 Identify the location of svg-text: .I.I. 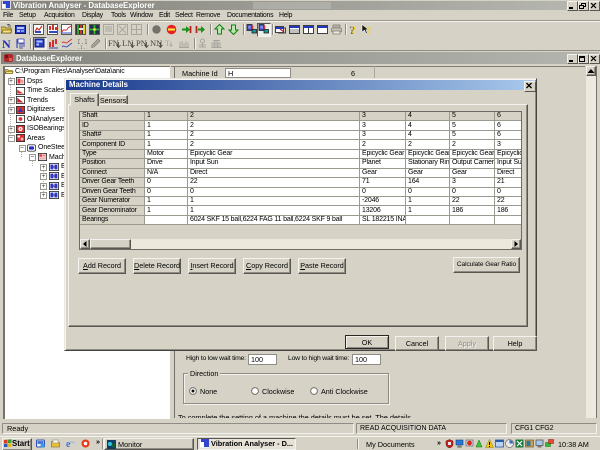
(82, 47).